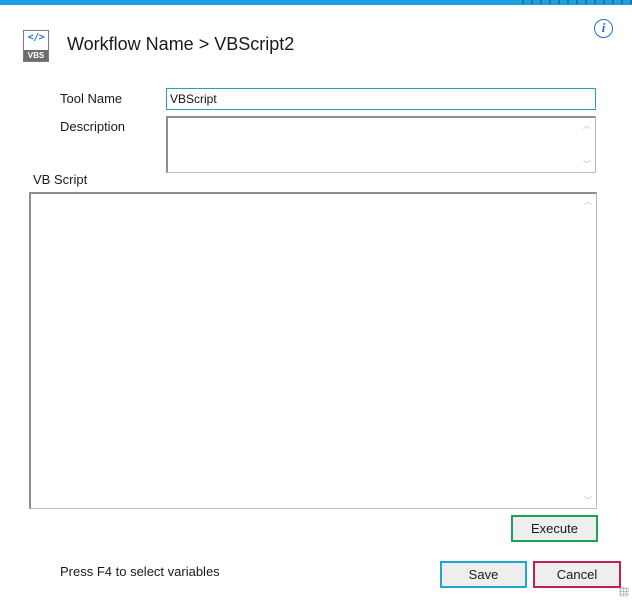 The width and height of the screenshot is (632, 600). Describe the element at coordinates (588, 351) in the screenshot. I see `vb-script-scrollbar: ︿ ﹀` at that location.